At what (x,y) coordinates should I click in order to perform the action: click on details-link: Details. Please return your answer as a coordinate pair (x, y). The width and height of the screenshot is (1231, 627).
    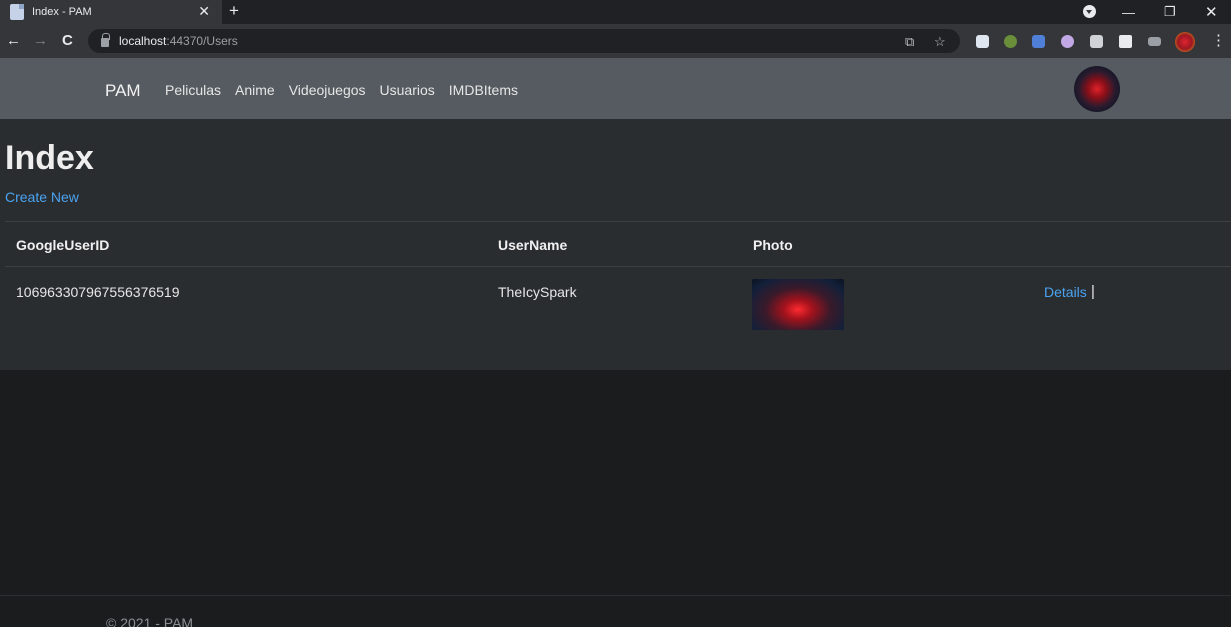
    Looking at the image, I should click on (1065, 292).